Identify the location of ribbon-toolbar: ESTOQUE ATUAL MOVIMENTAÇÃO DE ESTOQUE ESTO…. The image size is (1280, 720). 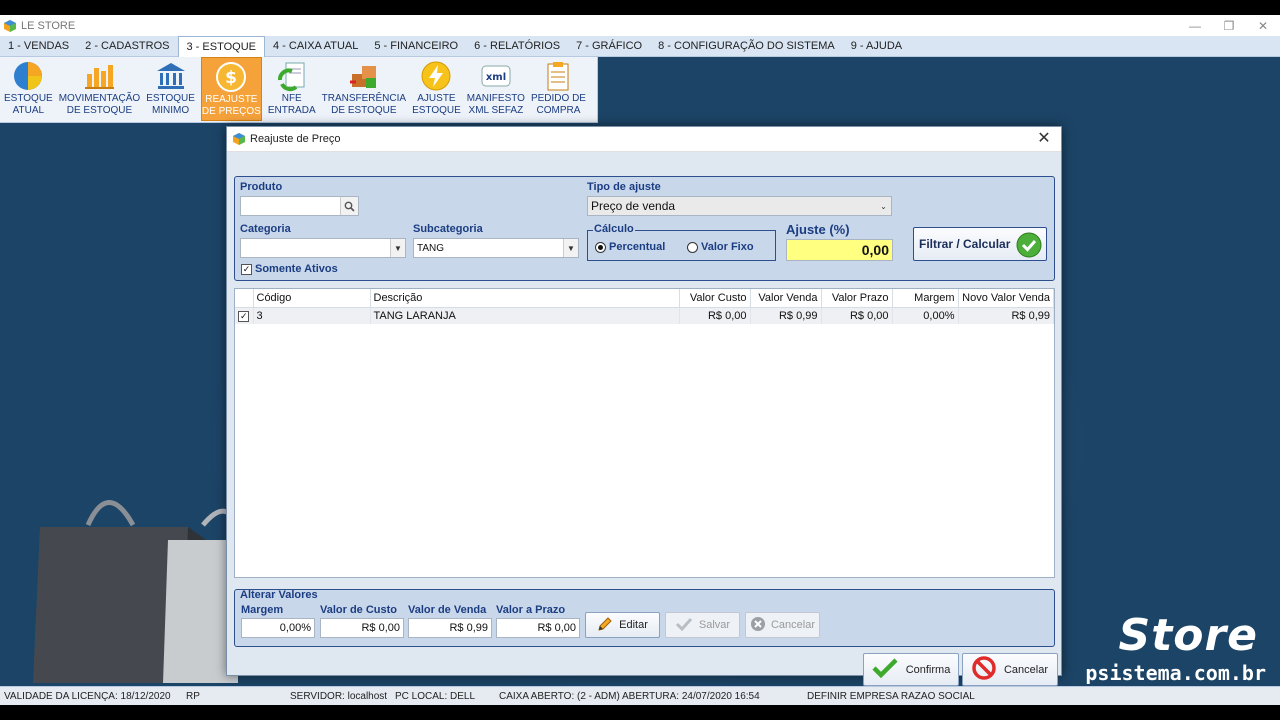
(299, 90).